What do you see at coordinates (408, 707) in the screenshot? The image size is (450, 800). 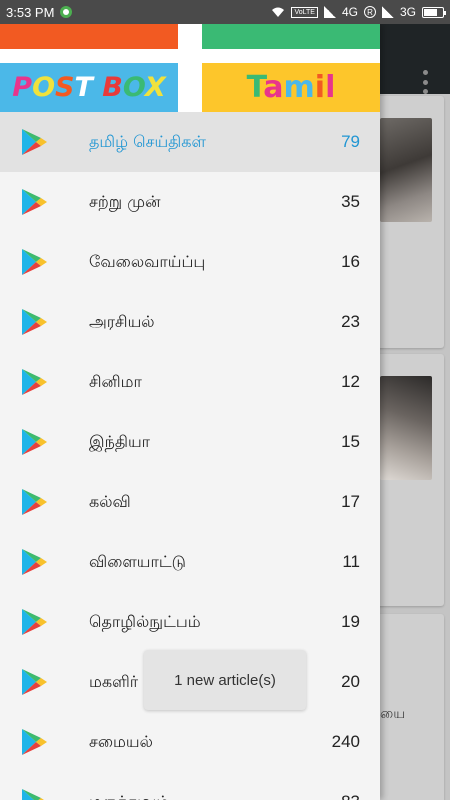 I see `article-card: யை` at bounding box center [408, 707].